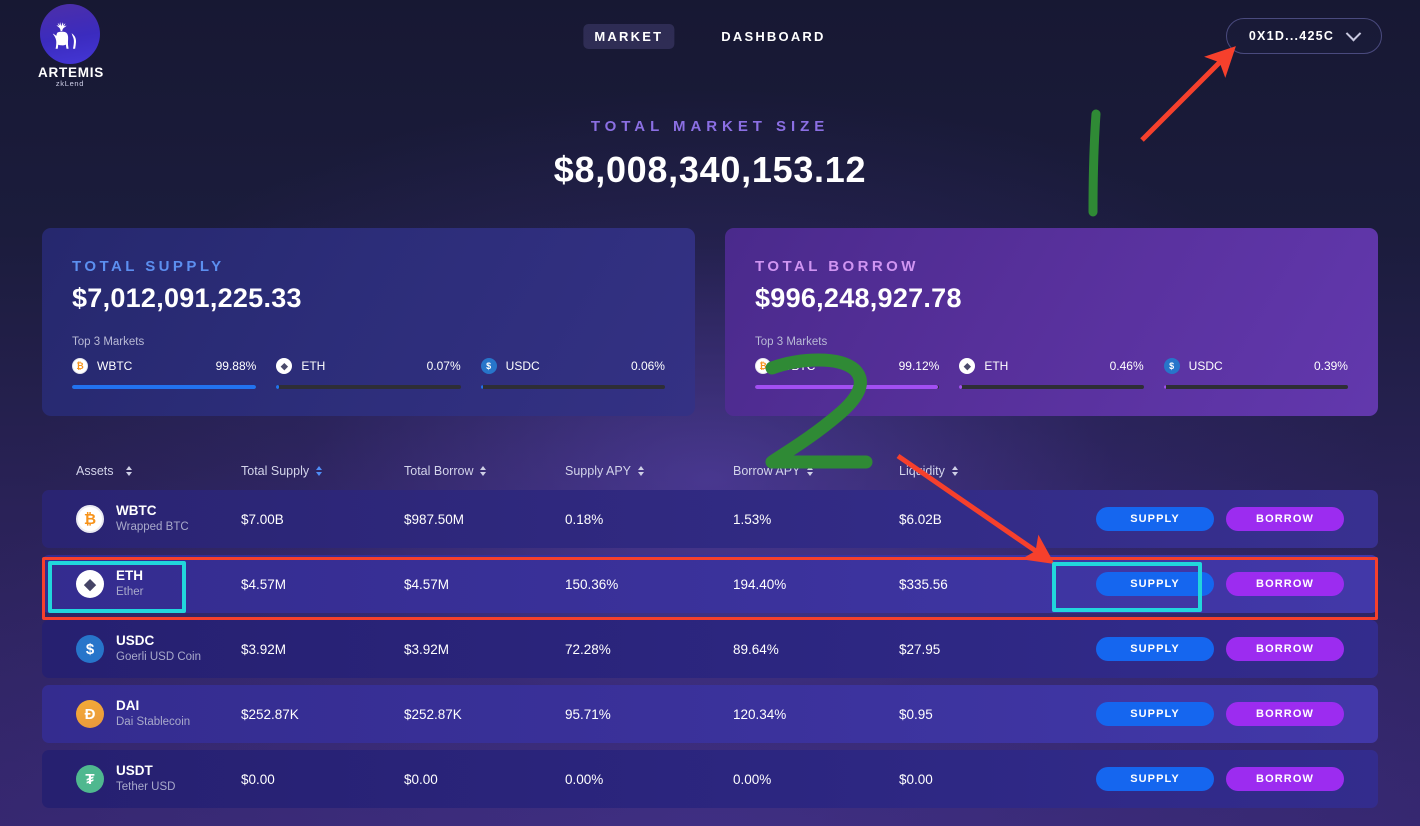 Image resolution: width=1420 pixels, height=826 pixels. What do you see at coordinates (130, 592) in the screenshot?
I see `asset-name: Ether` at bounding box center [130, 592].